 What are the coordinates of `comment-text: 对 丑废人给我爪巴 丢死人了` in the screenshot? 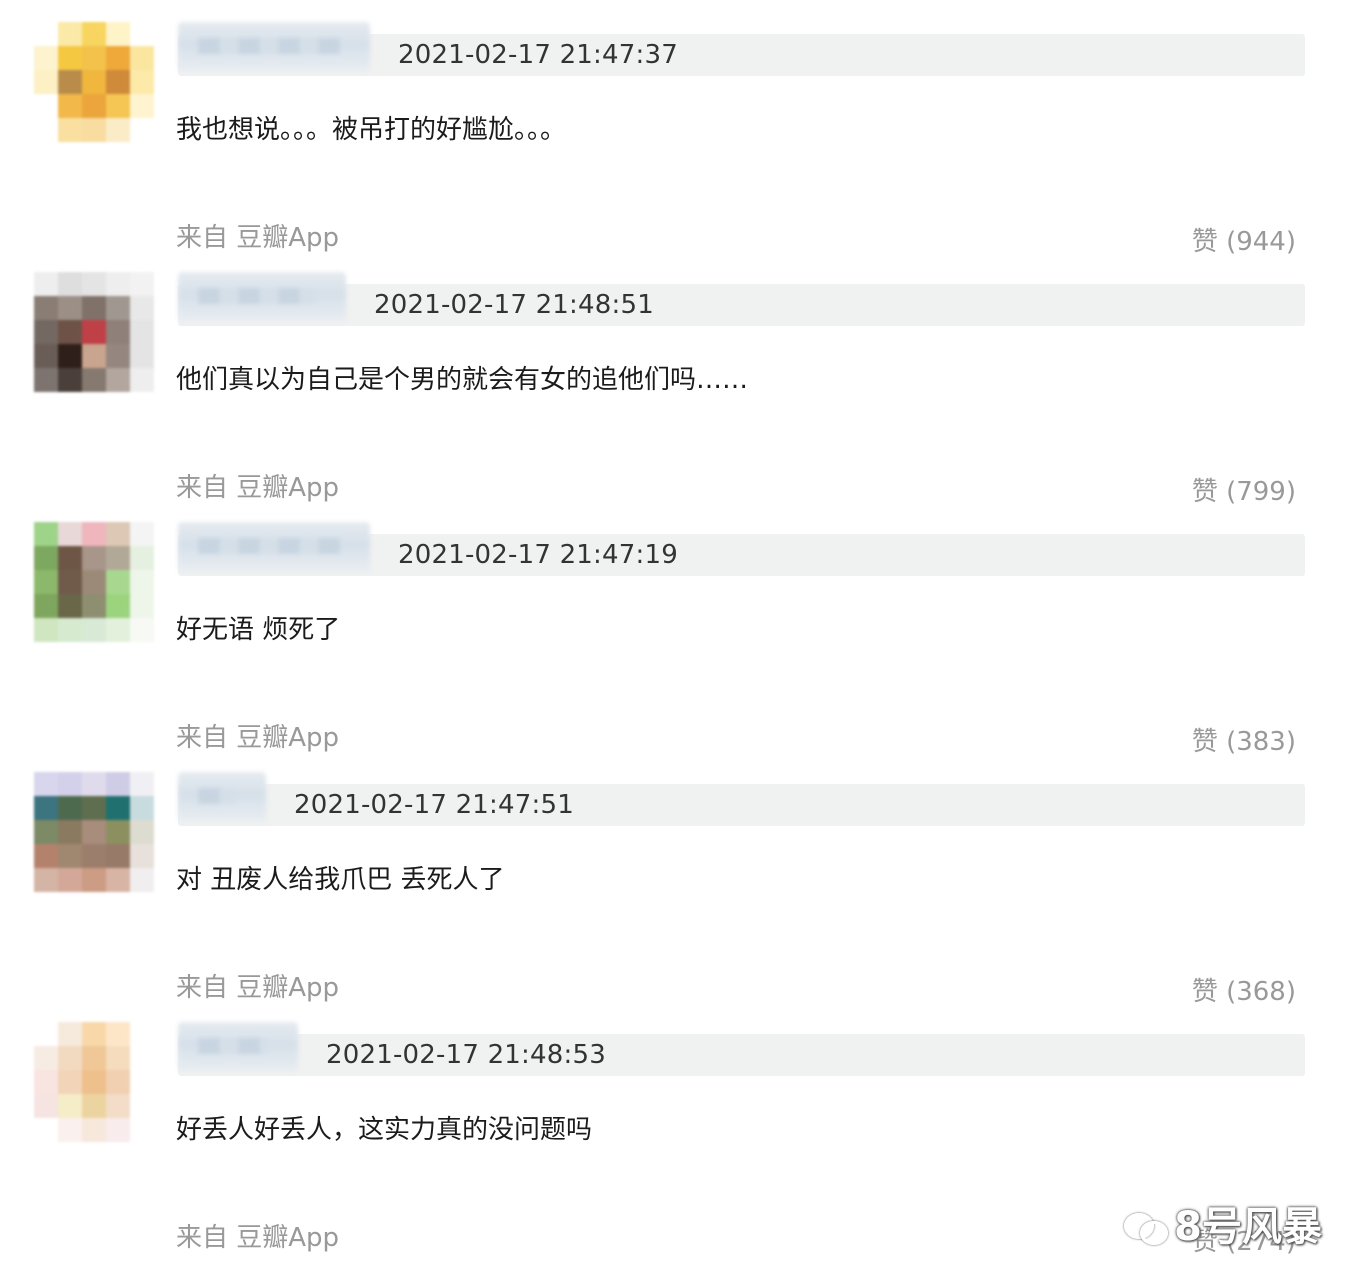 It's located at (340, 880).